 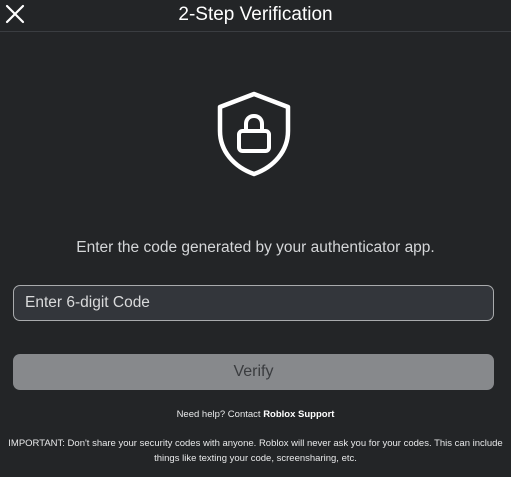 What do you see at coordinates (254, 134) in the screenshot?
I see `shield-lock-icon` at bounding box center [254, 134].